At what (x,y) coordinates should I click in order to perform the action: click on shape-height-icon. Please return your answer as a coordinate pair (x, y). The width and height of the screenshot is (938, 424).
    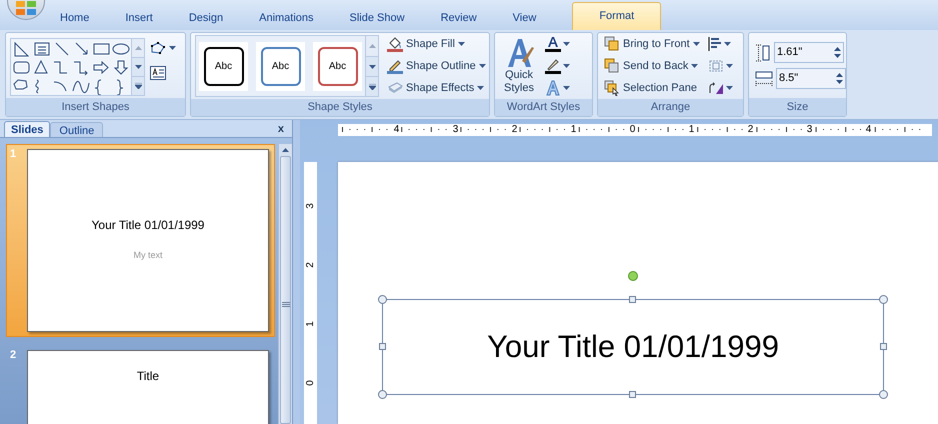
    Looking at the image, I should click on (763, 53).